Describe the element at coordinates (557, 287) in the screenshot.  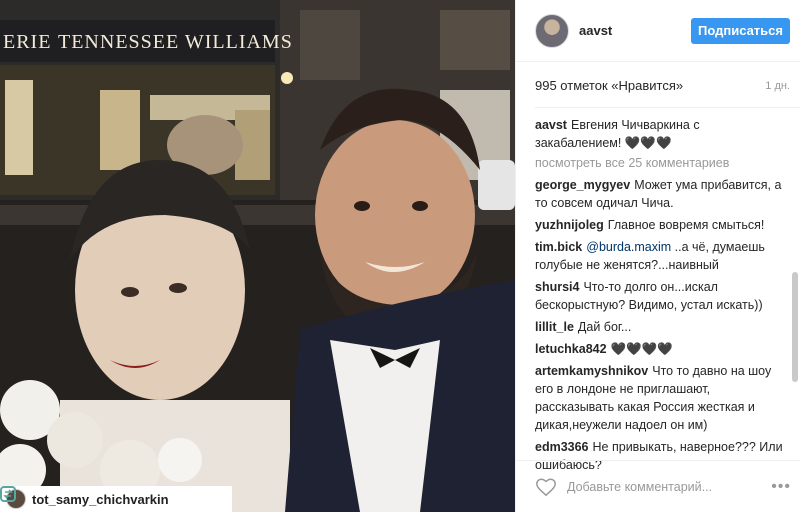
I see `comment-author: shursi4` at that location.